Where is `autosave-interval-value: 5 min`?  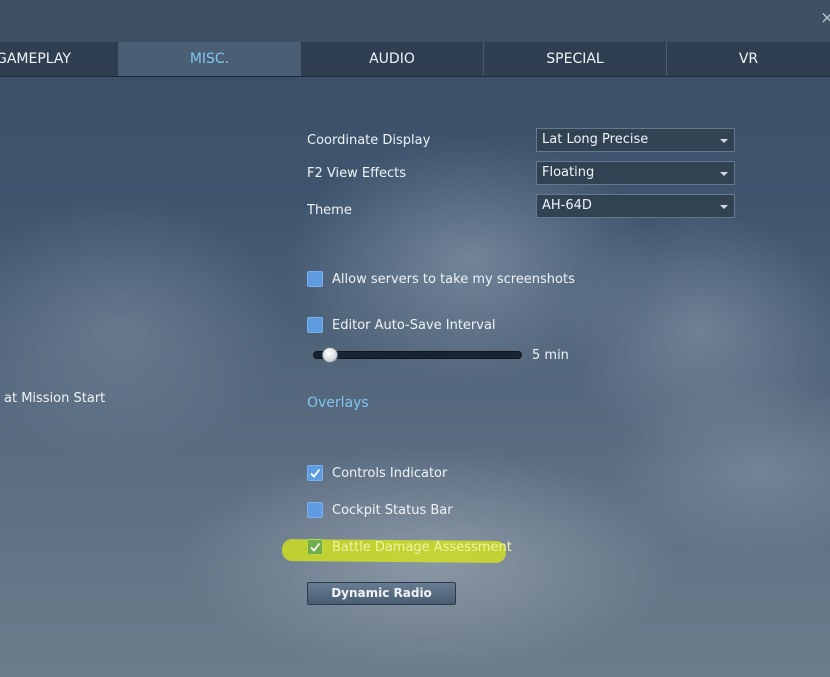
autosave-interval-value: 5 min is located at coordinates (550, 355).